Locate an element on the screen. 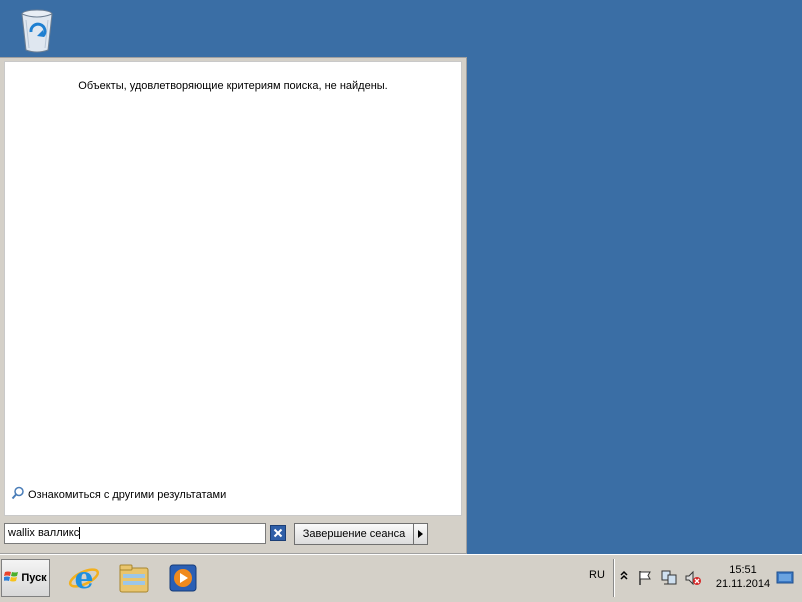 This screenshot has height=602, width=802. action-center-flag-icon is located at coordinates (645, 578).